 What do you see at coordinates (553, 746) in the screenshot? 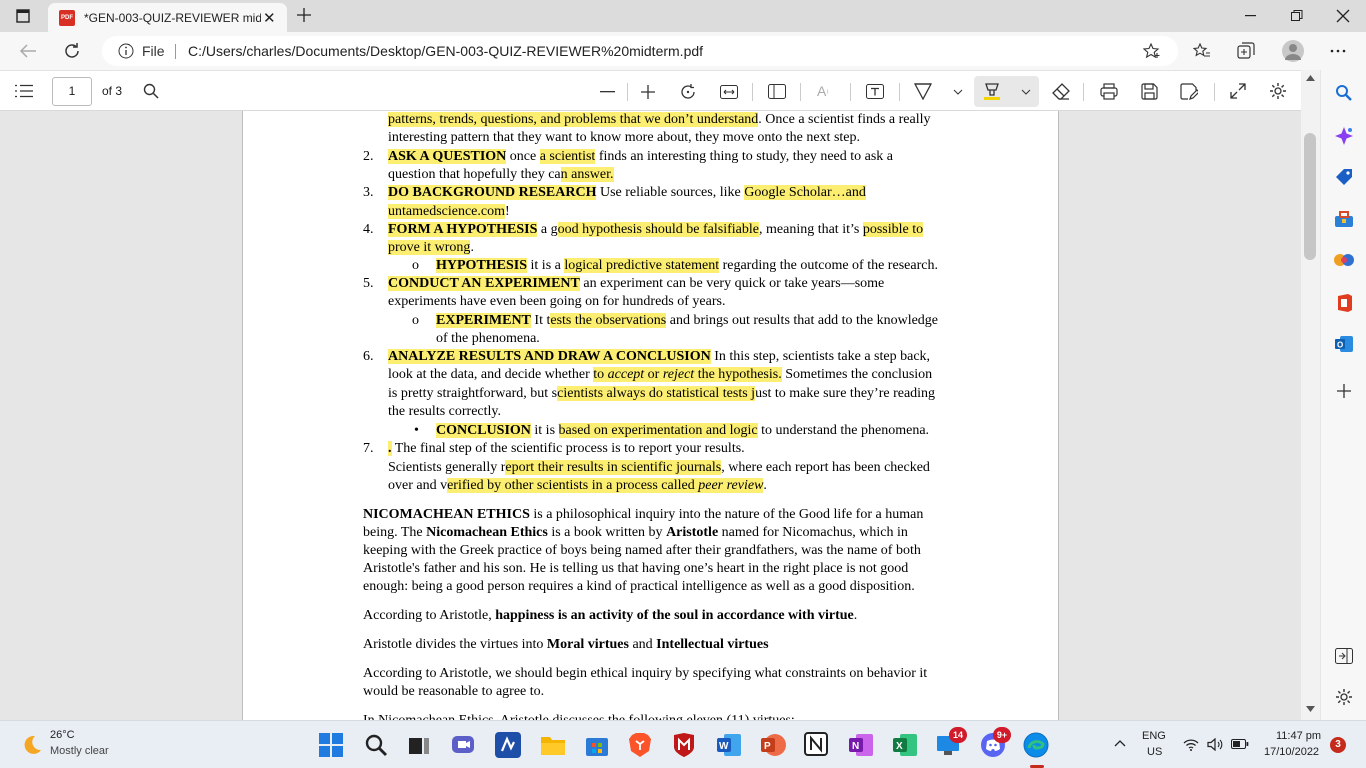
I see `file-explorer-icon` at bounding box center [553, 746].